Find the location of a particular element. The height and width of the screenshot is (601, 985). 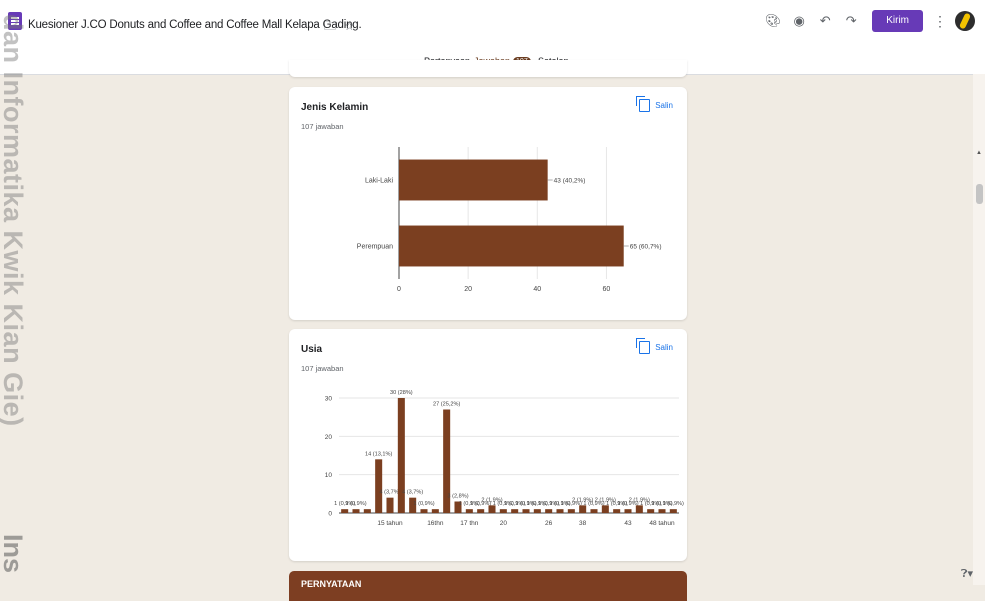

undo-icon: ↶ is located at coordinates (825, 21).